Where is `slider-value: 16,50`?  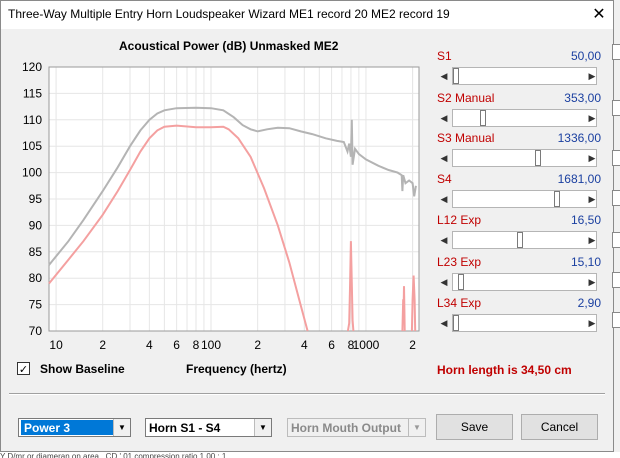
slider-value: 16,50 is located at coordinates (585, 220).